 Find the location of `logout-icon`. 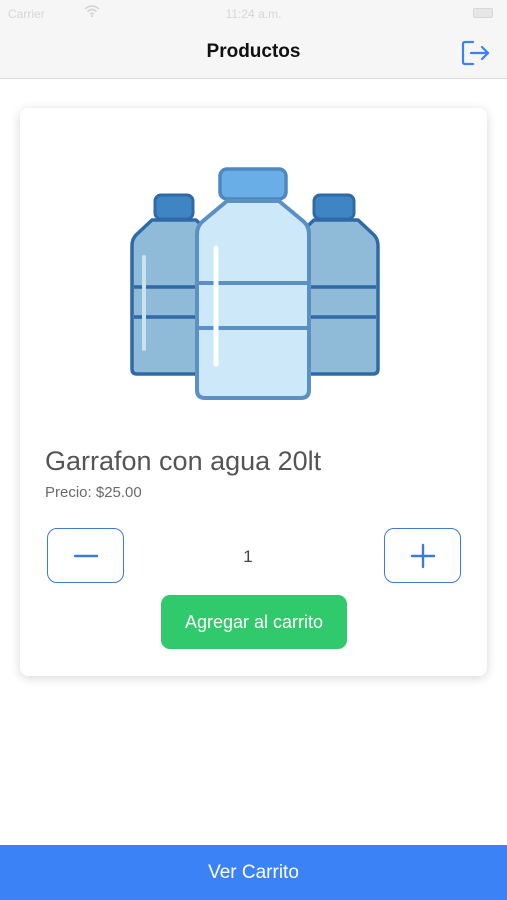

logout-icon is located at coordinates (475, 53).